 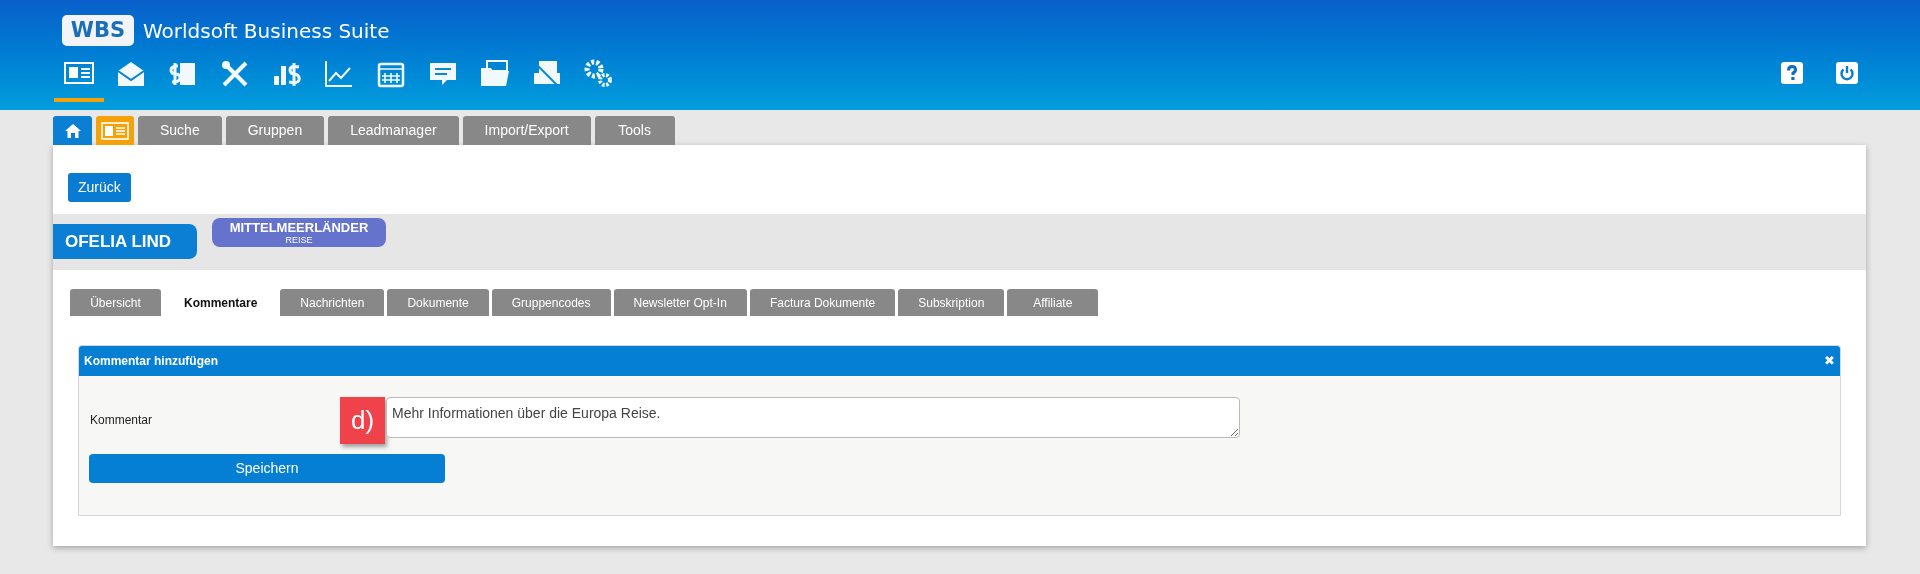 I want to click on group-badge: MITTELMEERLÄNDER REISE, so click(x=299, y=232).